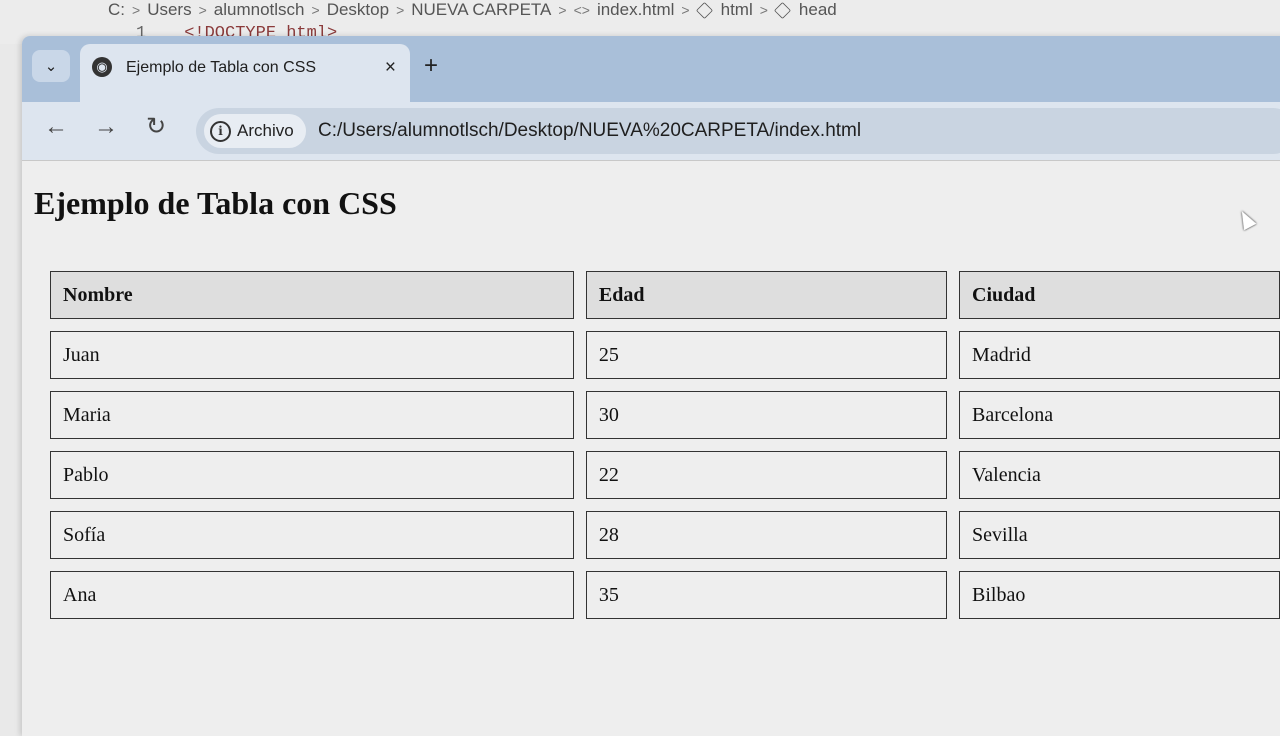 The height and width of the screenshot is (736, 1280). What do you see at coordinates (312, 295) in the screenshot?
I see `column-header-nombre: Nombre` at bounding box center [312, 295].